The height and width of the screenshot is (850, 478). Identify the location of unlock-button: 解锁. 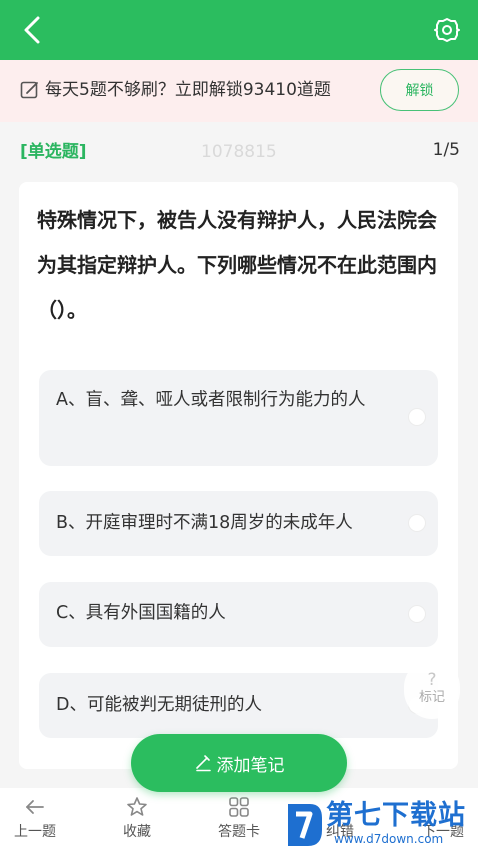
(419, 90).